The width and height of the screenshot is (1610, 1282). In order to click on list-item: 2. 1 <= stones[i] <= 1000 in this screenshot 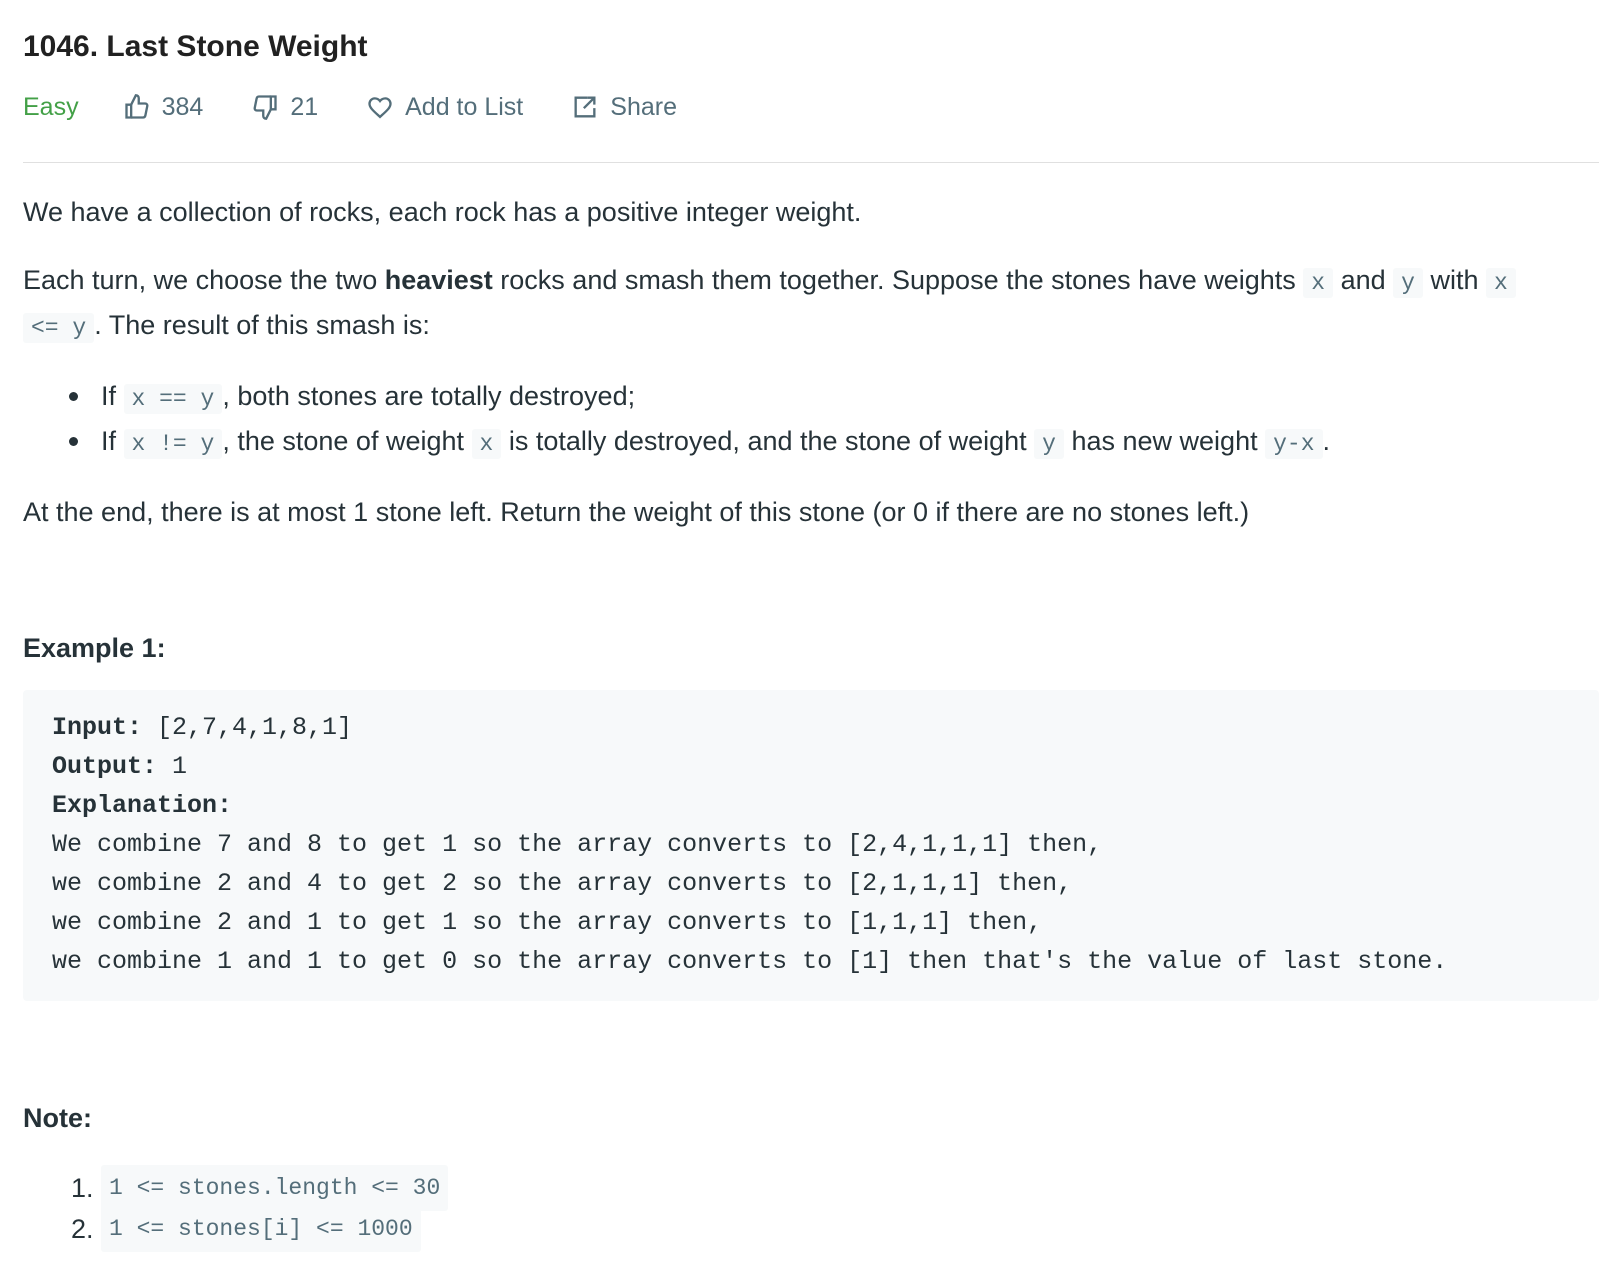, I will do `click(829, 1228)`.